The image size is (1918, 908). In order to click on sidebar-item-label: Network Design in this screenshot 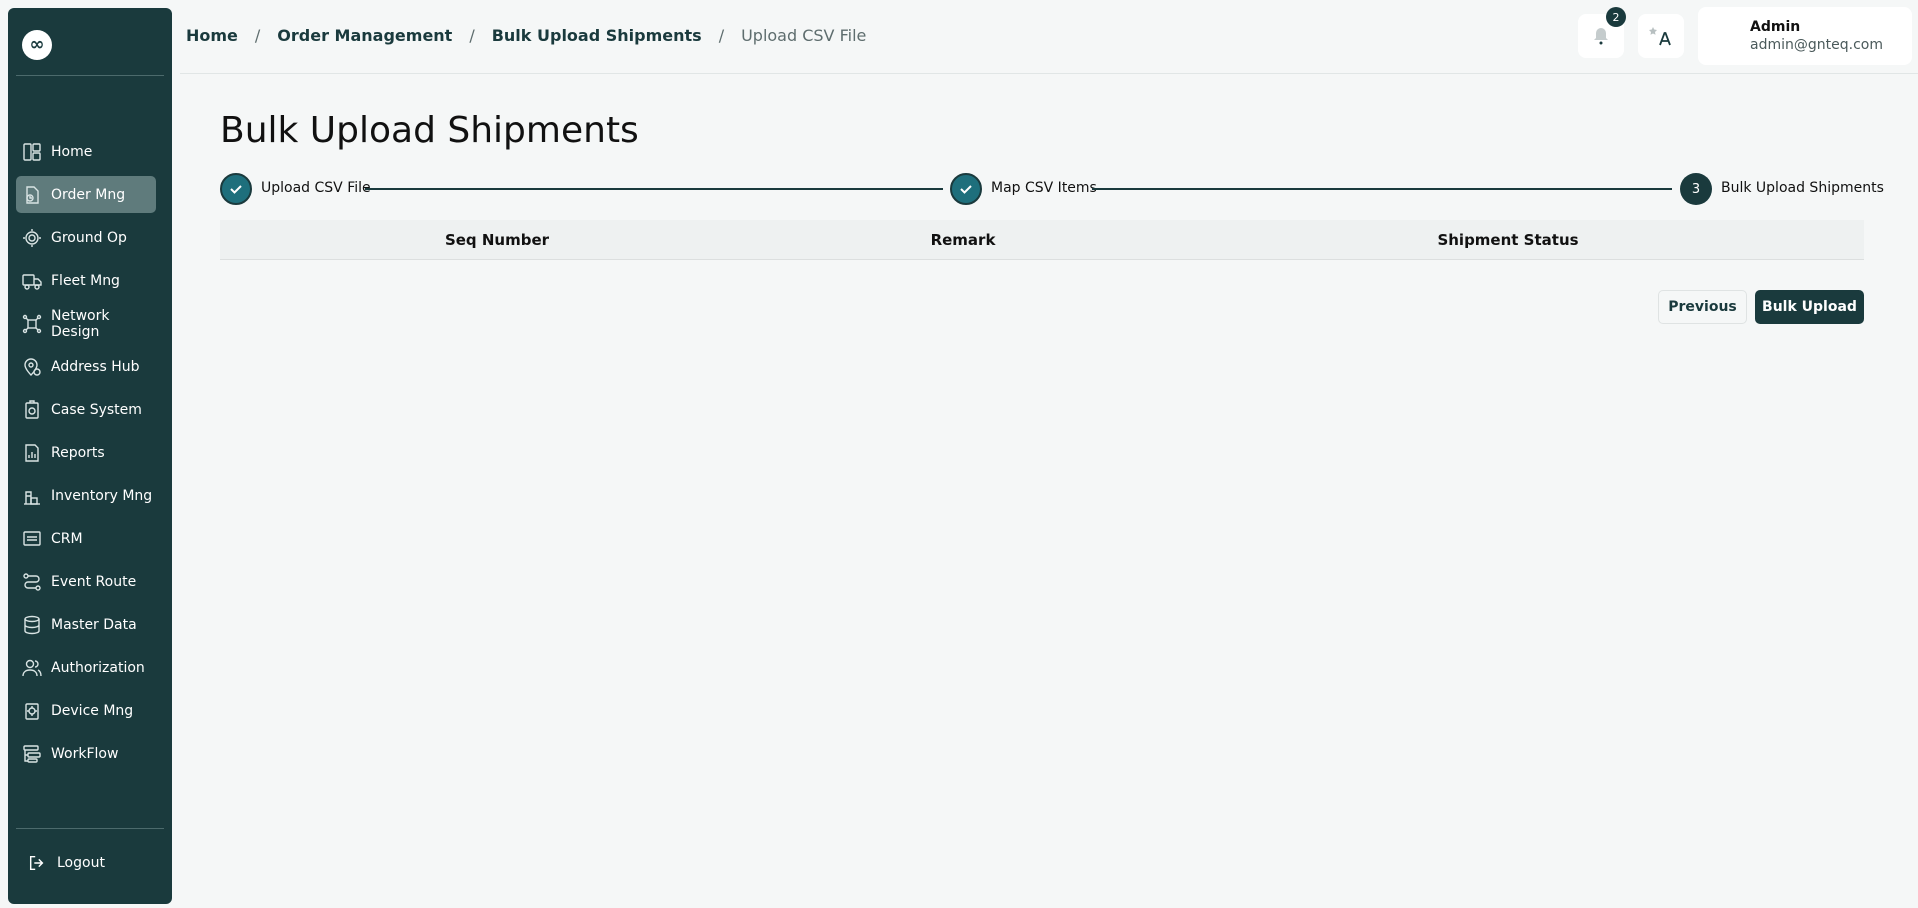, I will do `click(80, 323)`.